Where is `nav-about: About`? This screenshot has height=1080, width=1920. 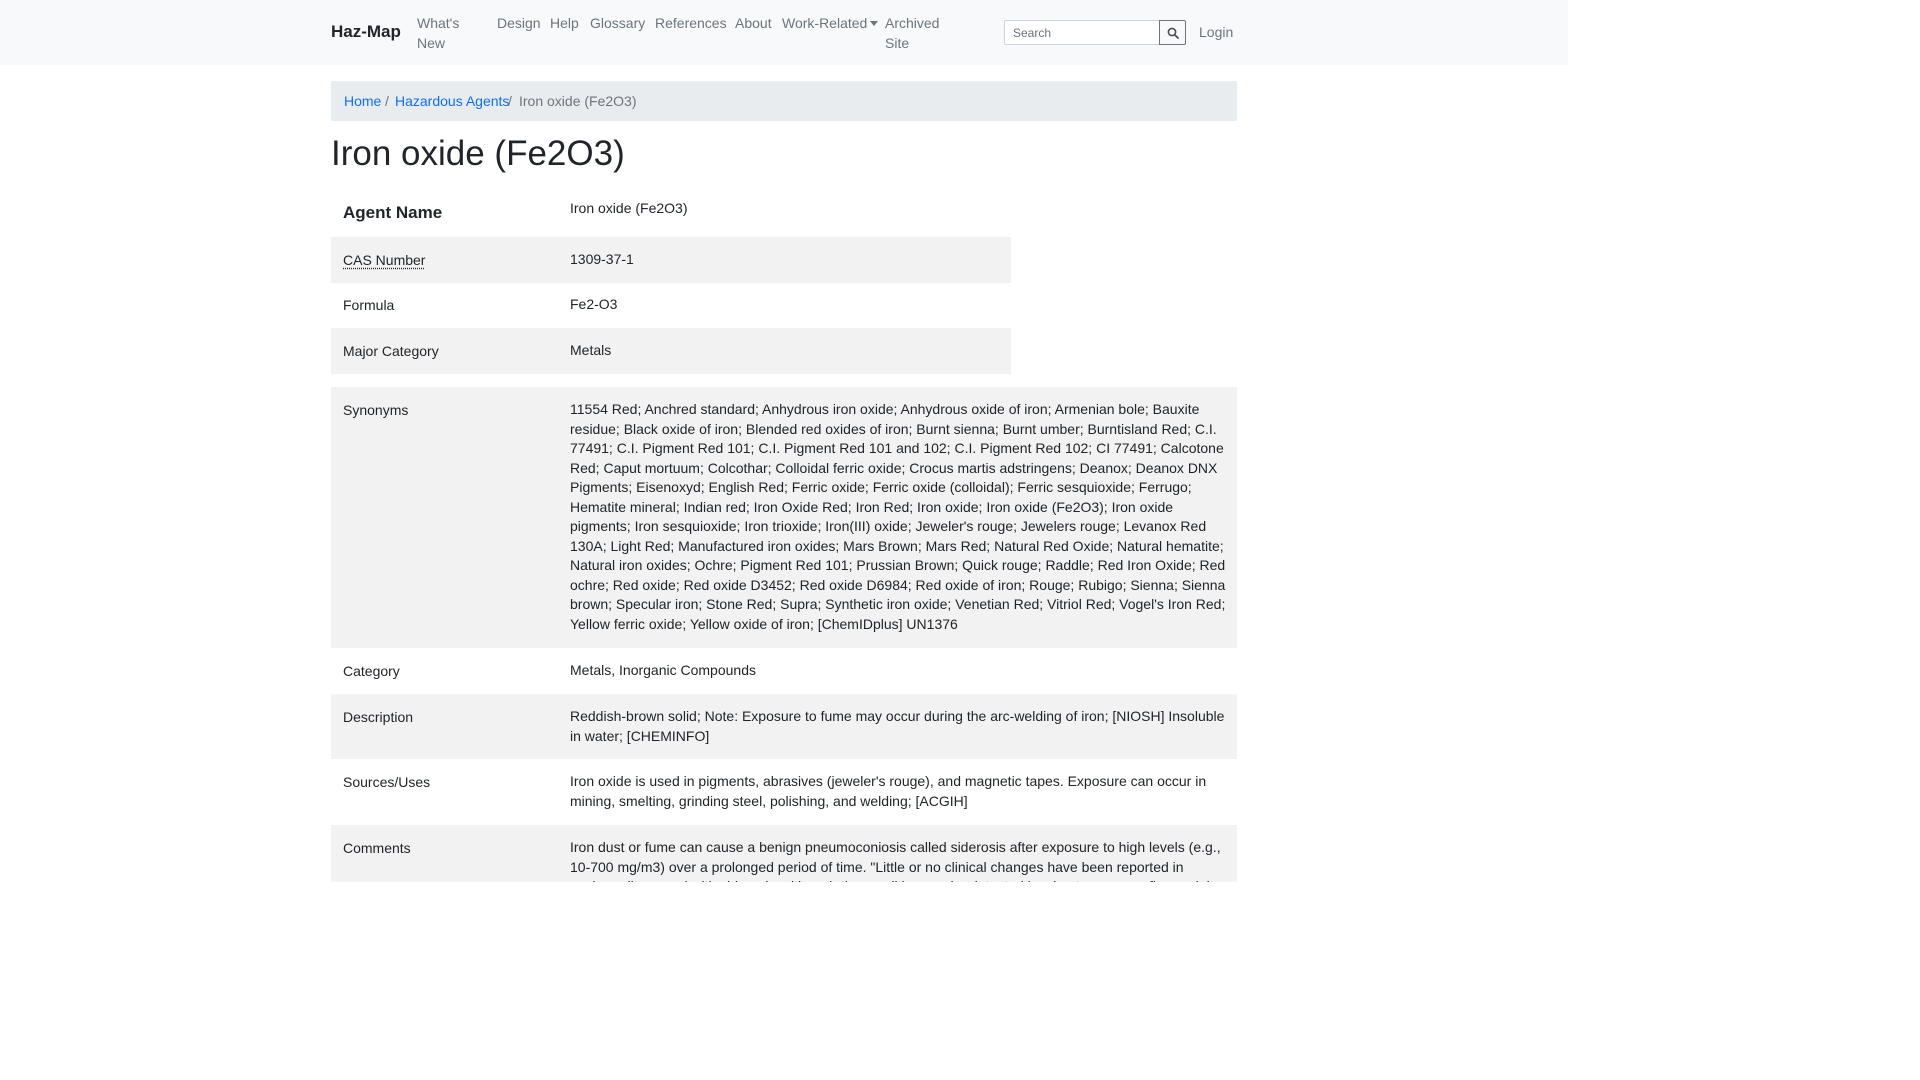 nav-about: About is located at coordinates (753, 23).